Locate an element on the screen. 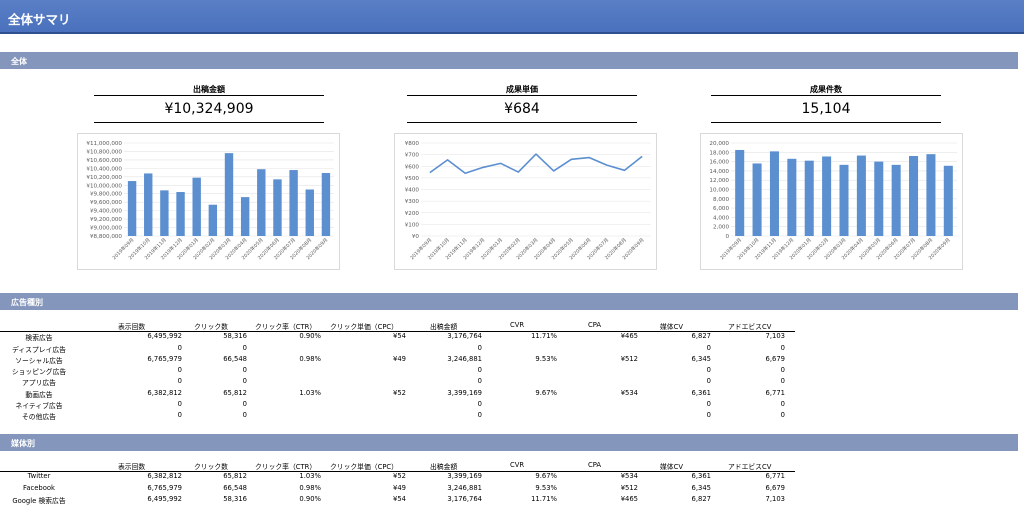 This screenshot has width=1024, height=522. y-tick-label: ¥10,000,000 is located at coordinates (104, 186).